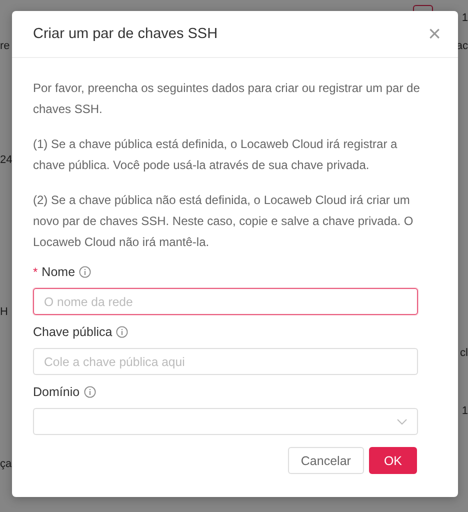 The height and width of the screenshot is (512, 468). What do you see at coordinates (326, 460) in the screenshot?
I see `cancel-button: Cancelar` at bounding box center [326, 460].